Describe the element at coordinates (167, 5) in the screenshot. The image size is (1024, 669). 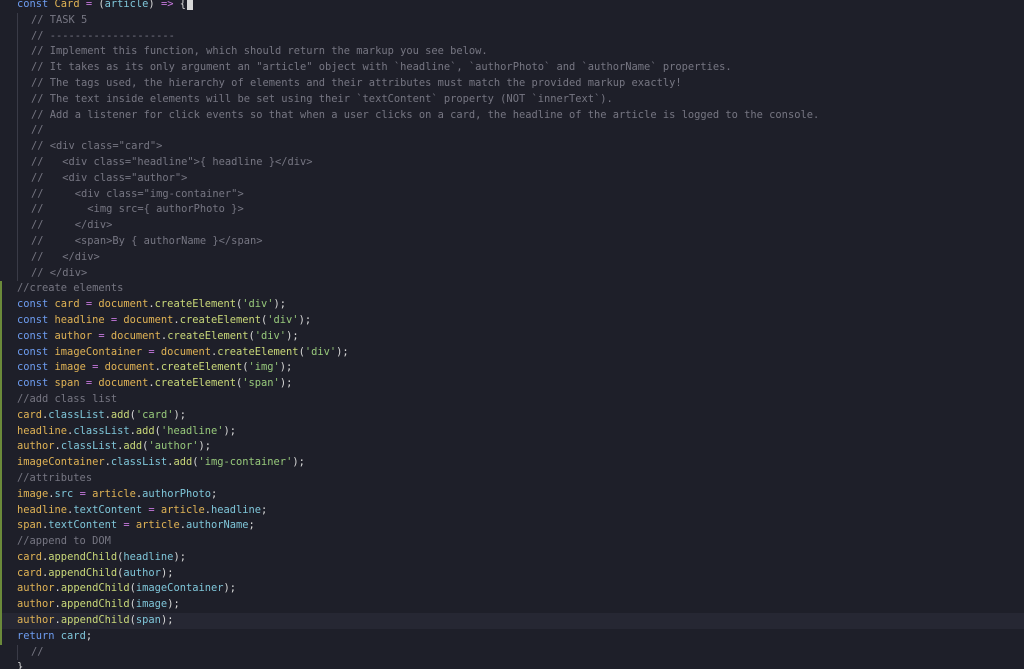
I see `code-token: =>` at that location.